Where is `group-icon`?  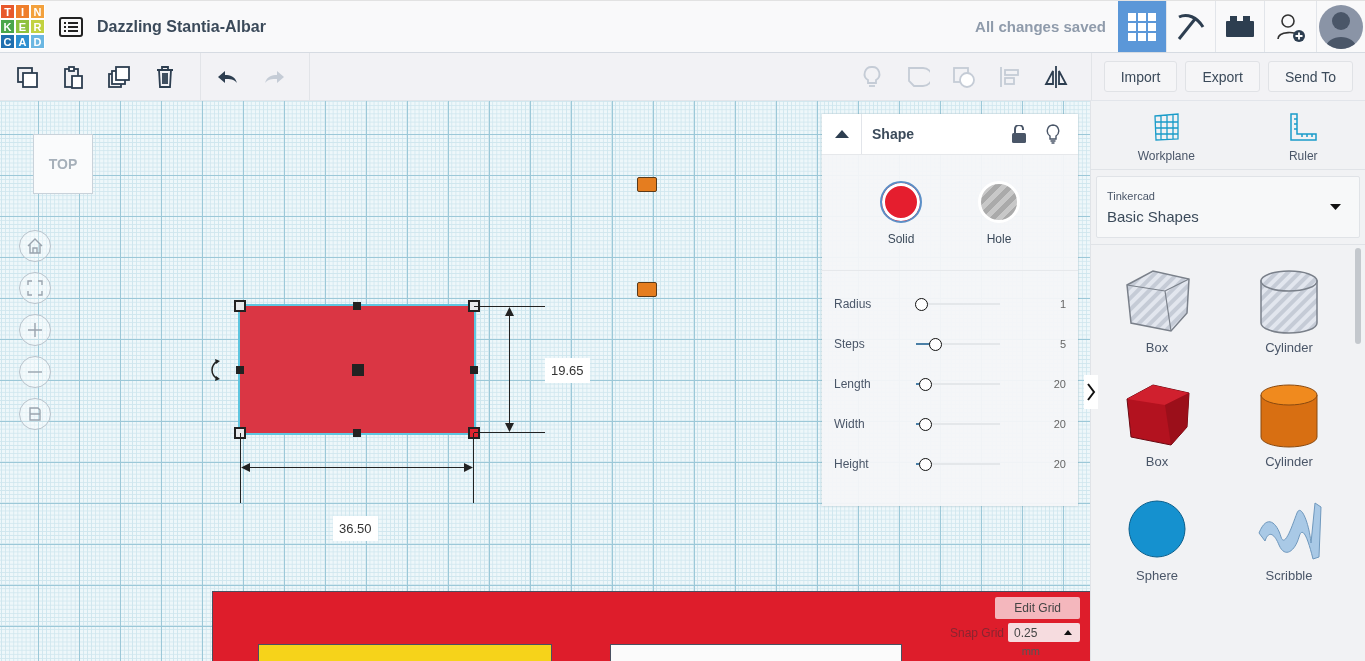
group-icon is located at coordinates (917, 76).